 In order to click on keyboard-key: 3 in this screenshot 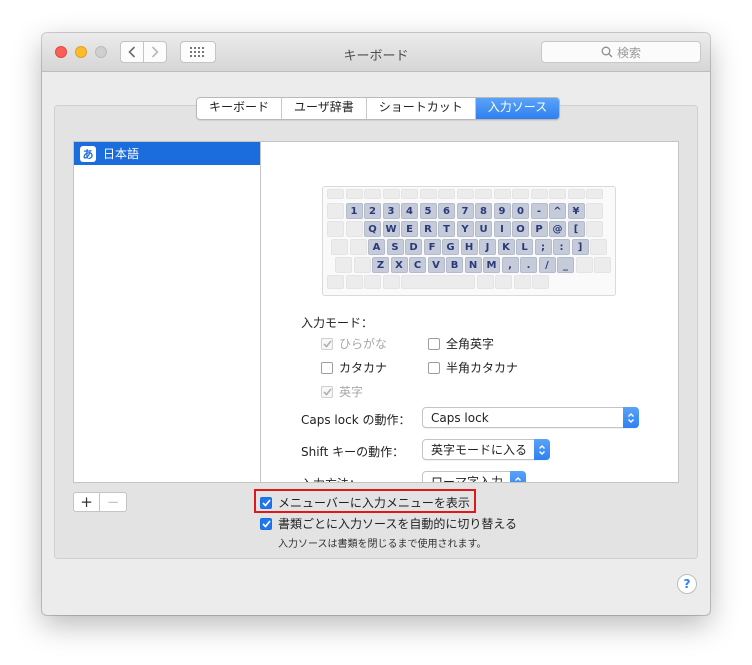, I will do `click(391, 211)`.